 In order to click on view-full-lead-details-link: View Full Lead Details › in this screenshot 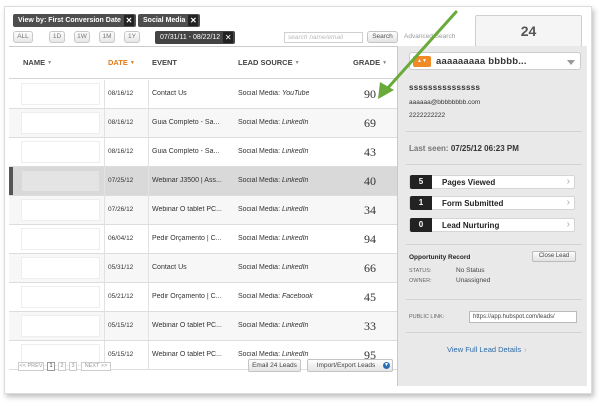, I will do `click(487, 349)`.